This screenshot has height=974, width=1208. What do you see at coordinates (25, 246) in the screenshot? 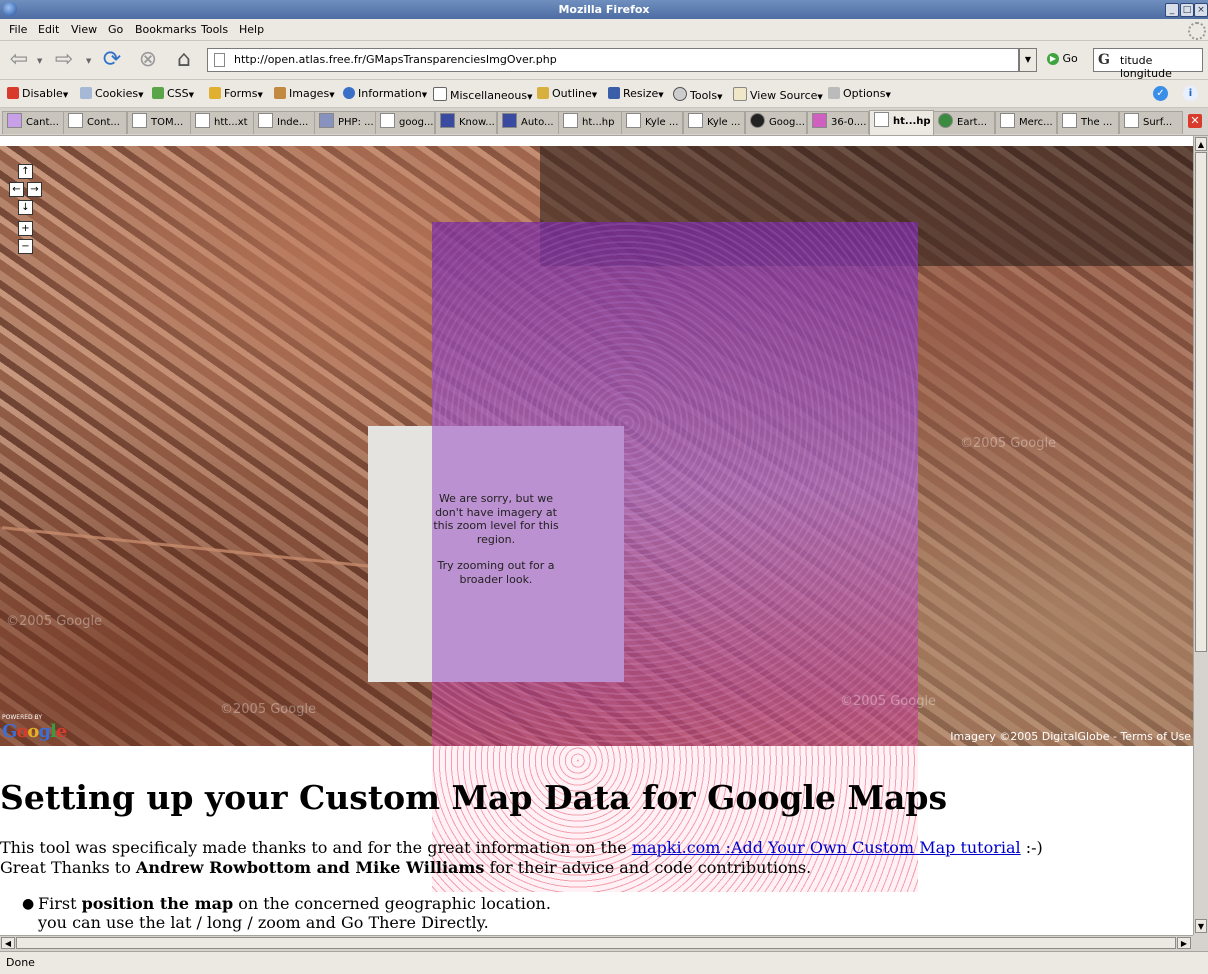
I see `zoom-out-button: −` at bounding box center [25, 246].